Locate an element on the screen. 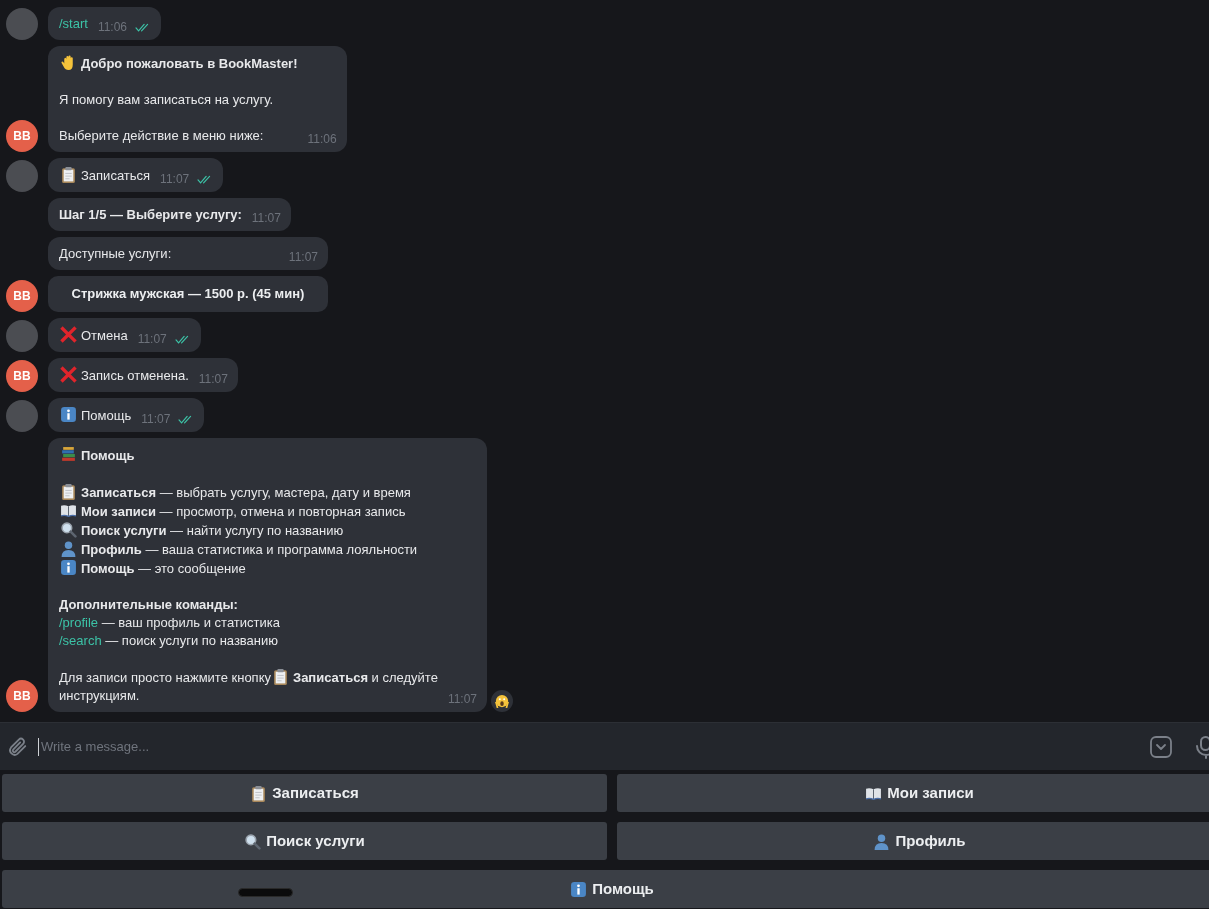  message-text: — ваш профиль и статистика is located at coordinates (190, 622).